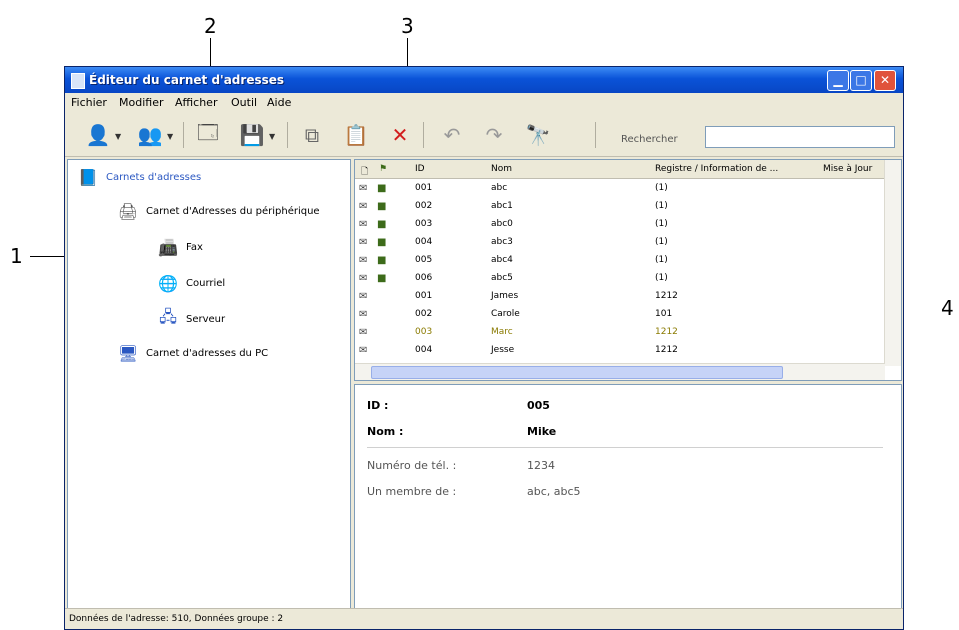 Image resolution: width=959 pixels, height=630 pixels. I want to click on cell-name: abc1, so click(502, 206).